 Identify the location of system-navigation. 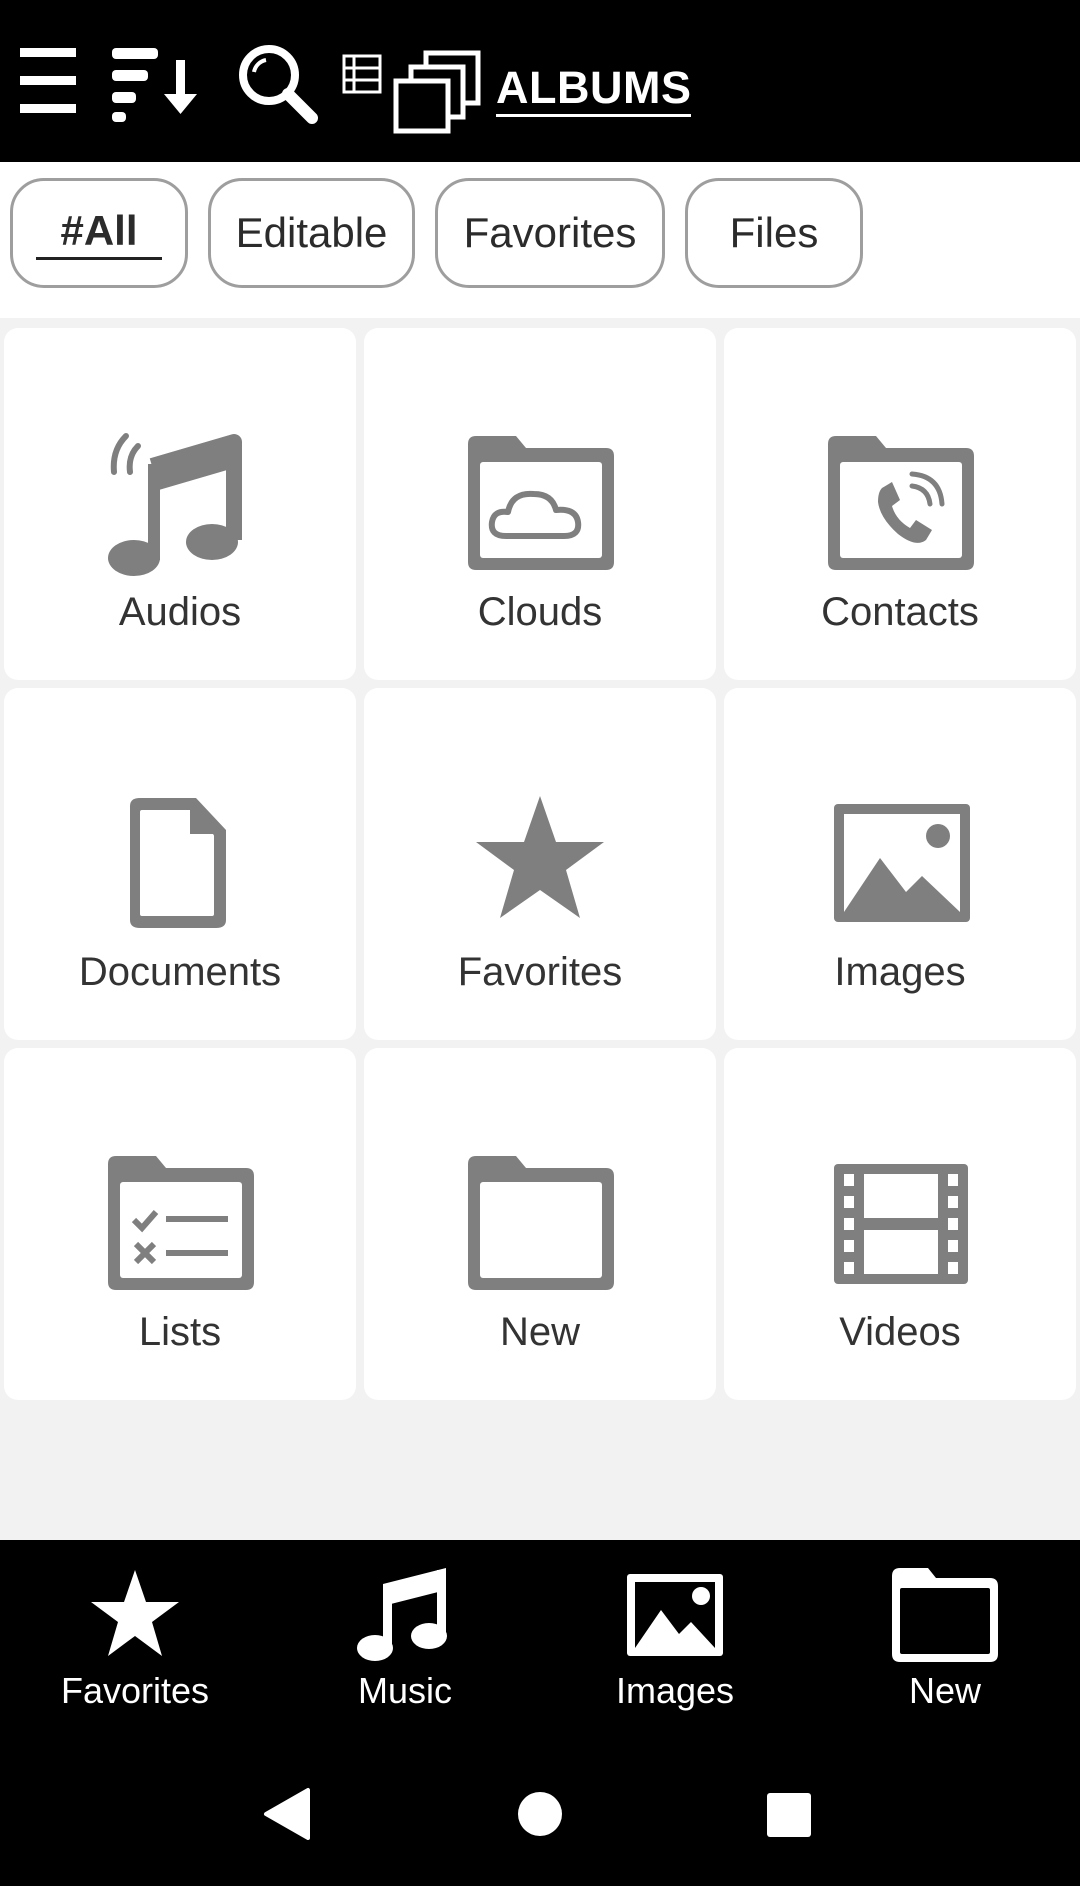
(540, 1815).